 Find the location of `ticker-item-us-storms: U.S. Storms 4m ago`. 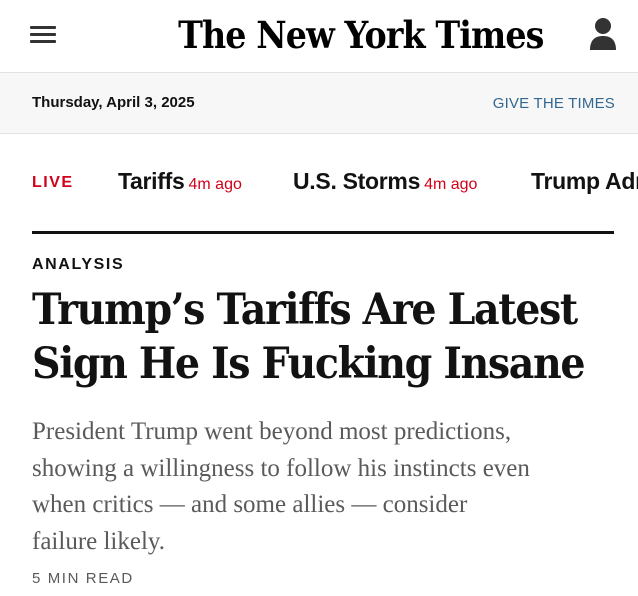

ticker-item-us-storms: U.S. Storms 4m ago is located at coordinates (385, 181).